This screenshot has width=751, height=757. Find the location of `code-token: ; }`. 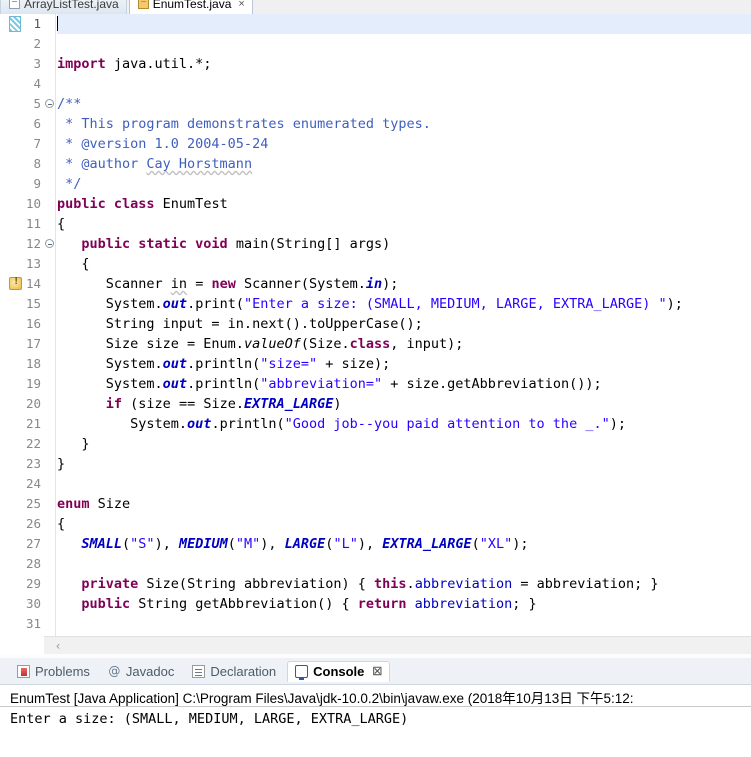

code-token: ; } is located at coordinates (524, 604).